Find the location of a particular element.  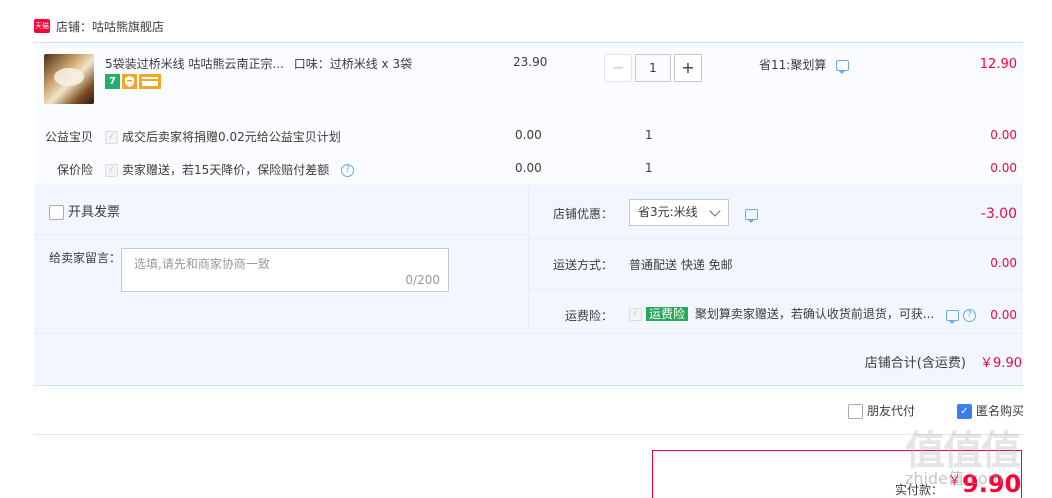

product-thumbnail is located at coordinates (69, 79).